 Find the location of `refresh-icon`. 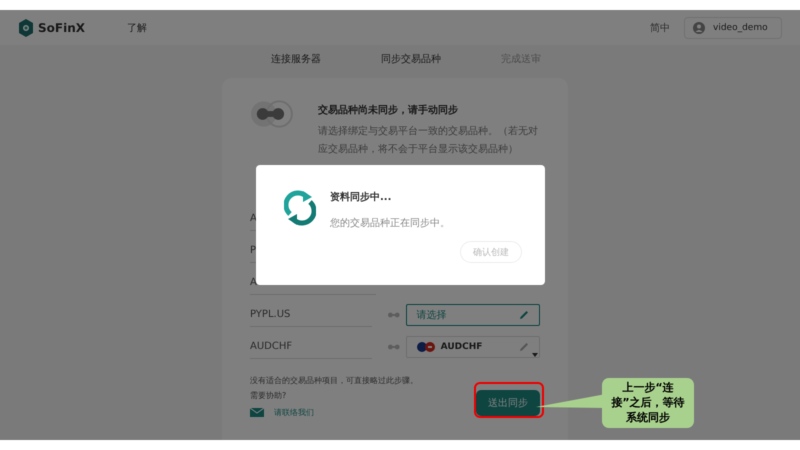

refresh-icon is located at coordinates (300, 208).